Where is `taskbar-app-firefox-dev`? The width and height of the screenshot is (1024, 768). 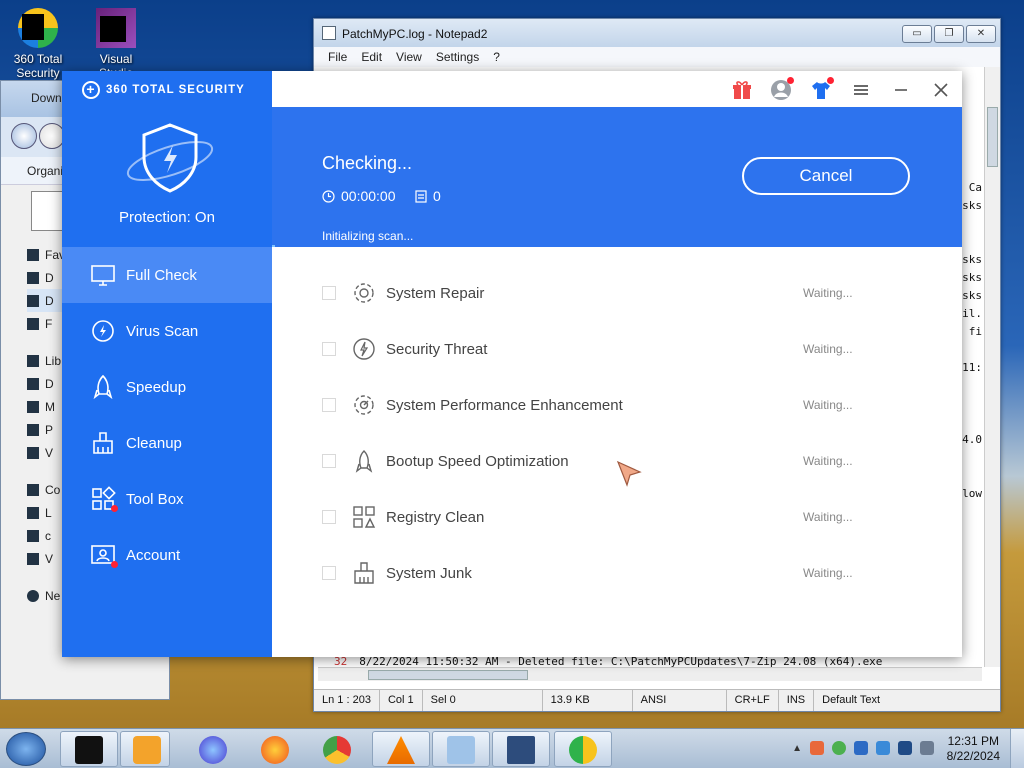
taskbar-app-firefox-dev is located at coordinates (210, 749).